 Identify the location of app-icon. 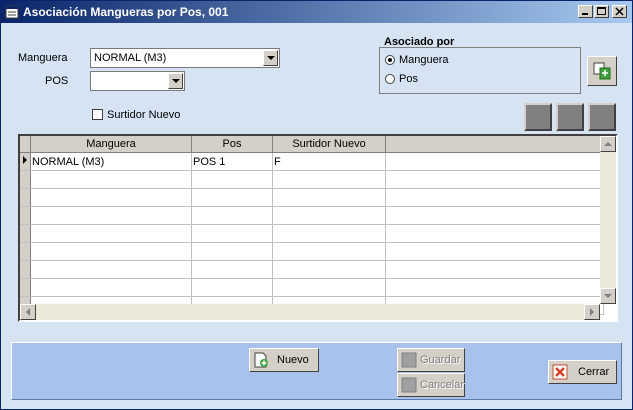
(12, 12).